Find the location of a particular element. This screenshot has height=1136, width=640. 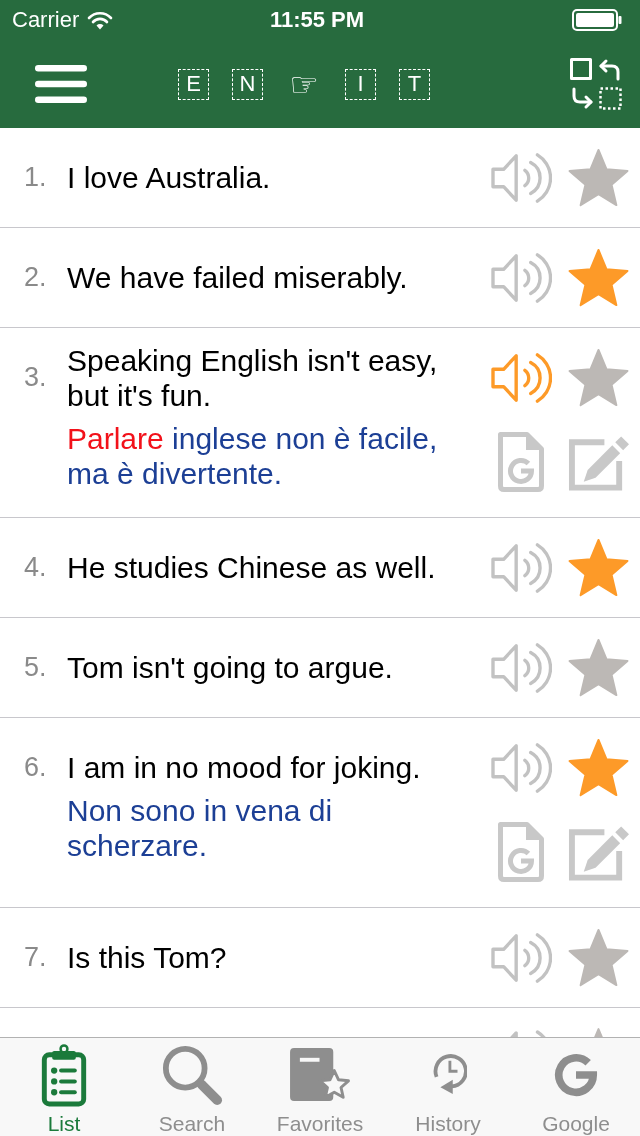

sentence-number: 2. is located at coordinates (36, 277).